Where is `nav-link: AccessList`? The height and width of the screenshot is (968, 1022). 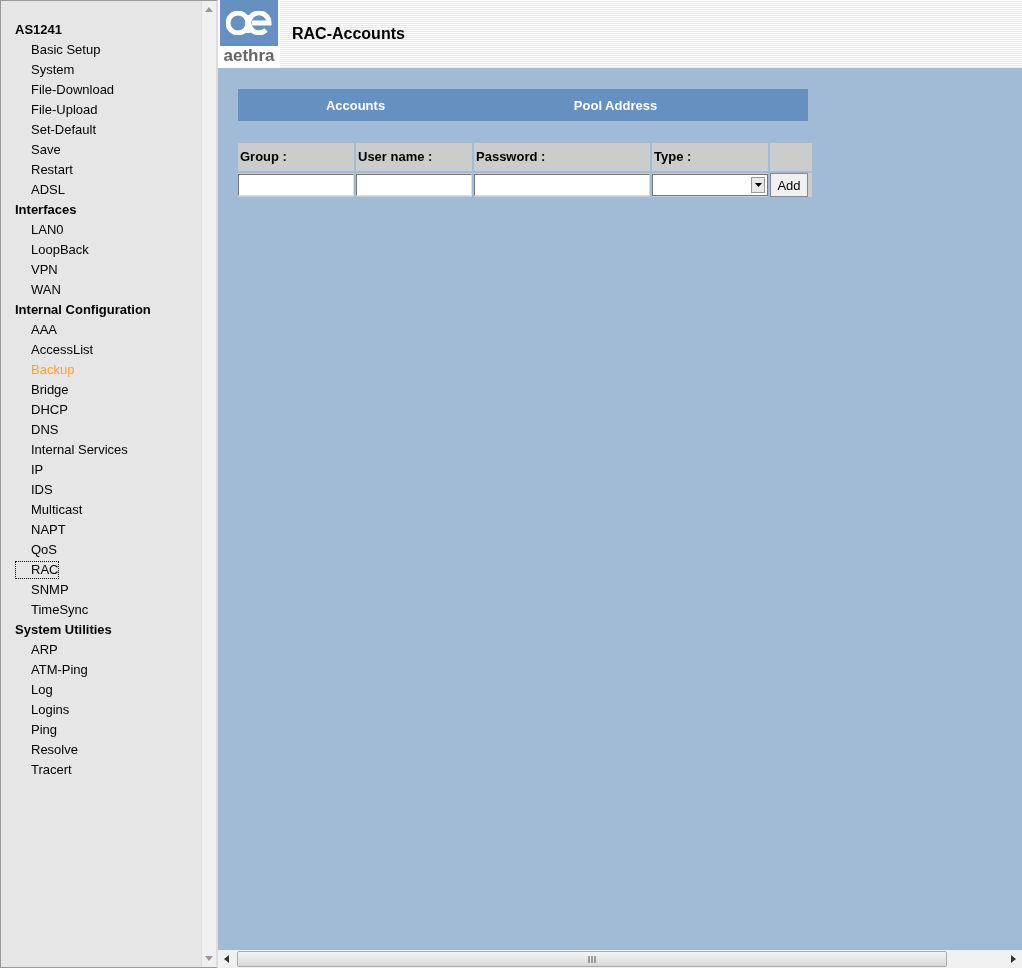 nav-link: AccessList is located at coordinates (62, 350).